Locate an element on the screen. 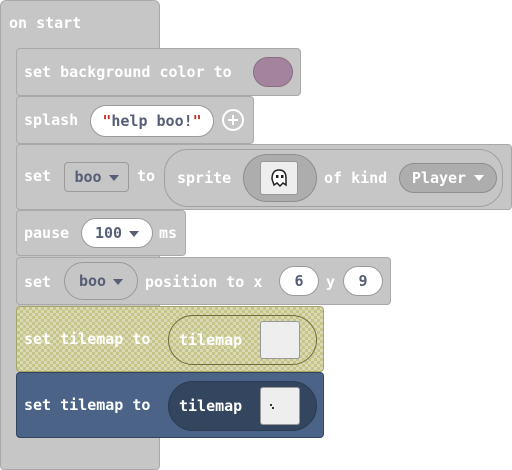 The height and width of the screenshot is (470, 512). position-to-x-label: position to x is located at coordinates (204, 282).